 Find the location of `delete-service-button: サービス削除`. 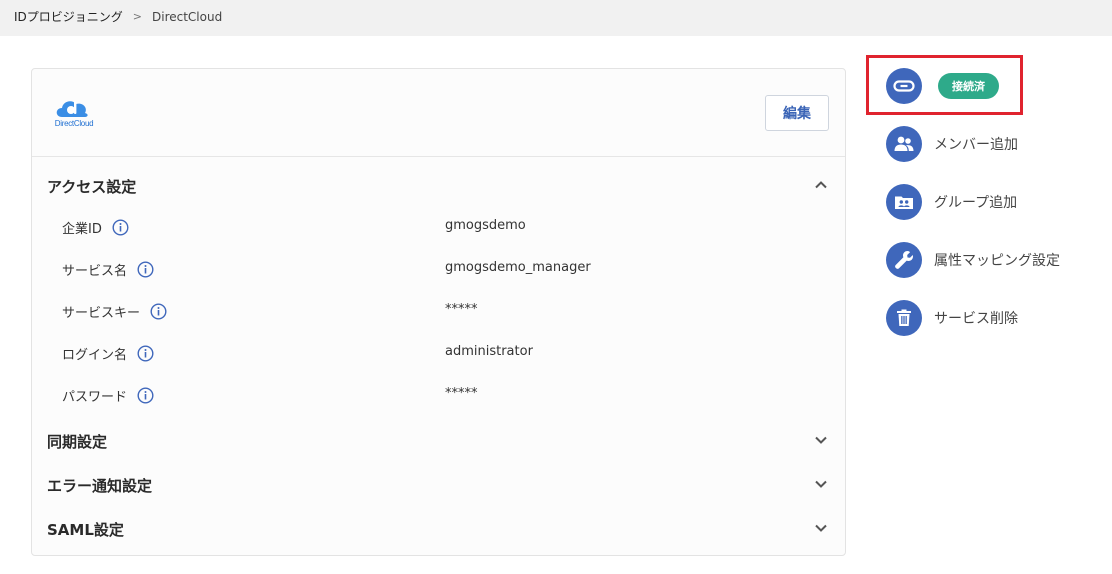

delete-service-button: サービス削除 is located at coordinates (991, 318).